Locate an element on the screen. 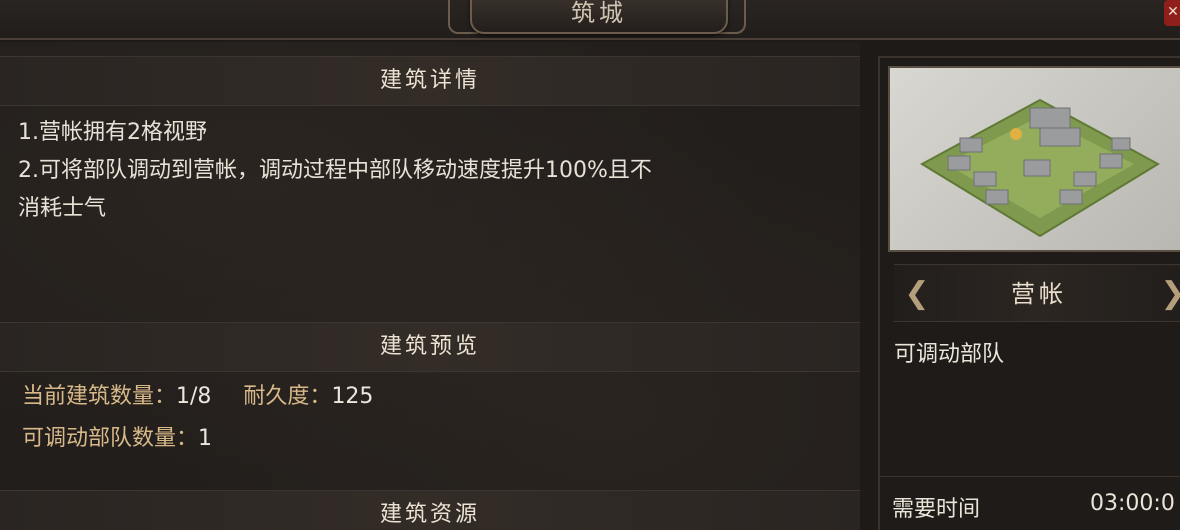 The image size is (1180, 530). count-value: 1/8 is located at coordinates (194, 396).